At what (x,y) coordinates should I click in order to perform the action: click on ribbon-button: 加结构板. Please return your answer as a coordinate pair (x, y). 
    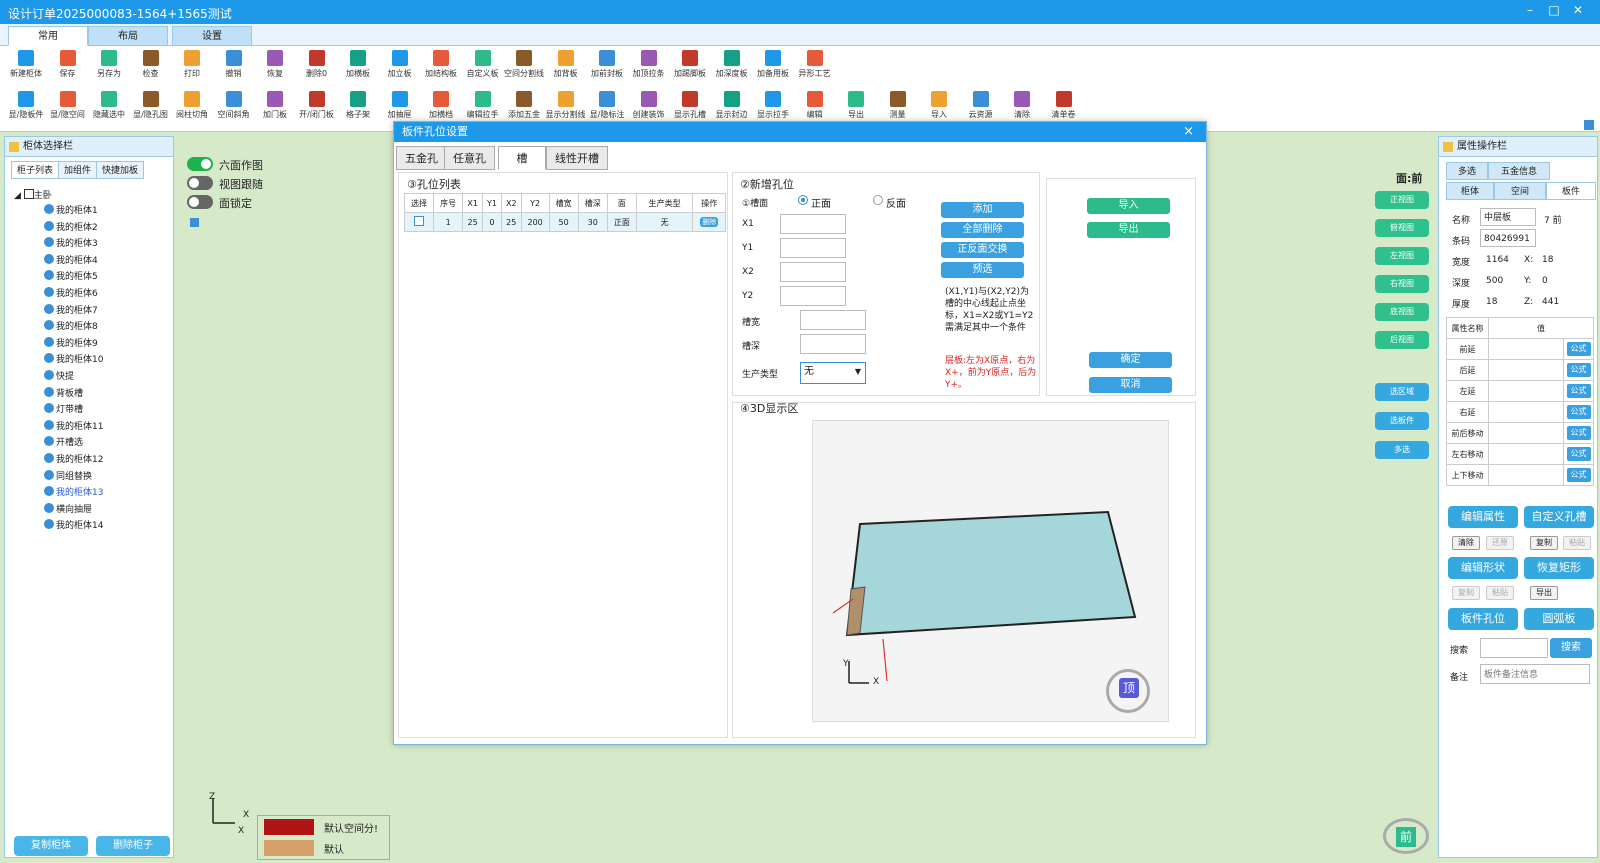
    Looking at the image, I should click on (441, 67).